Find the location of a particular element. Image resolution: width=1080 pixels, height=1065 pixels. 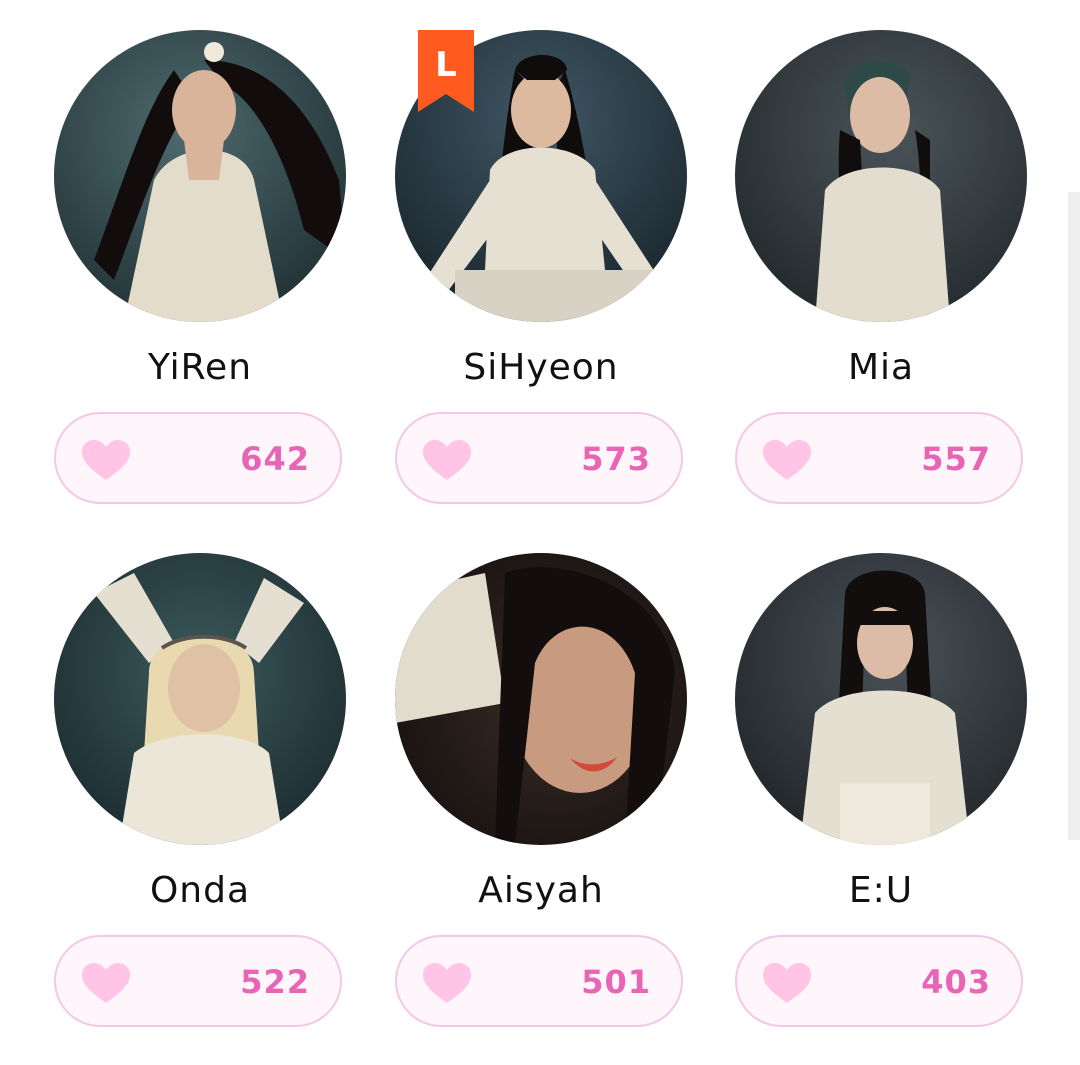

member-photo-mia is located at coordinates (881, 176).